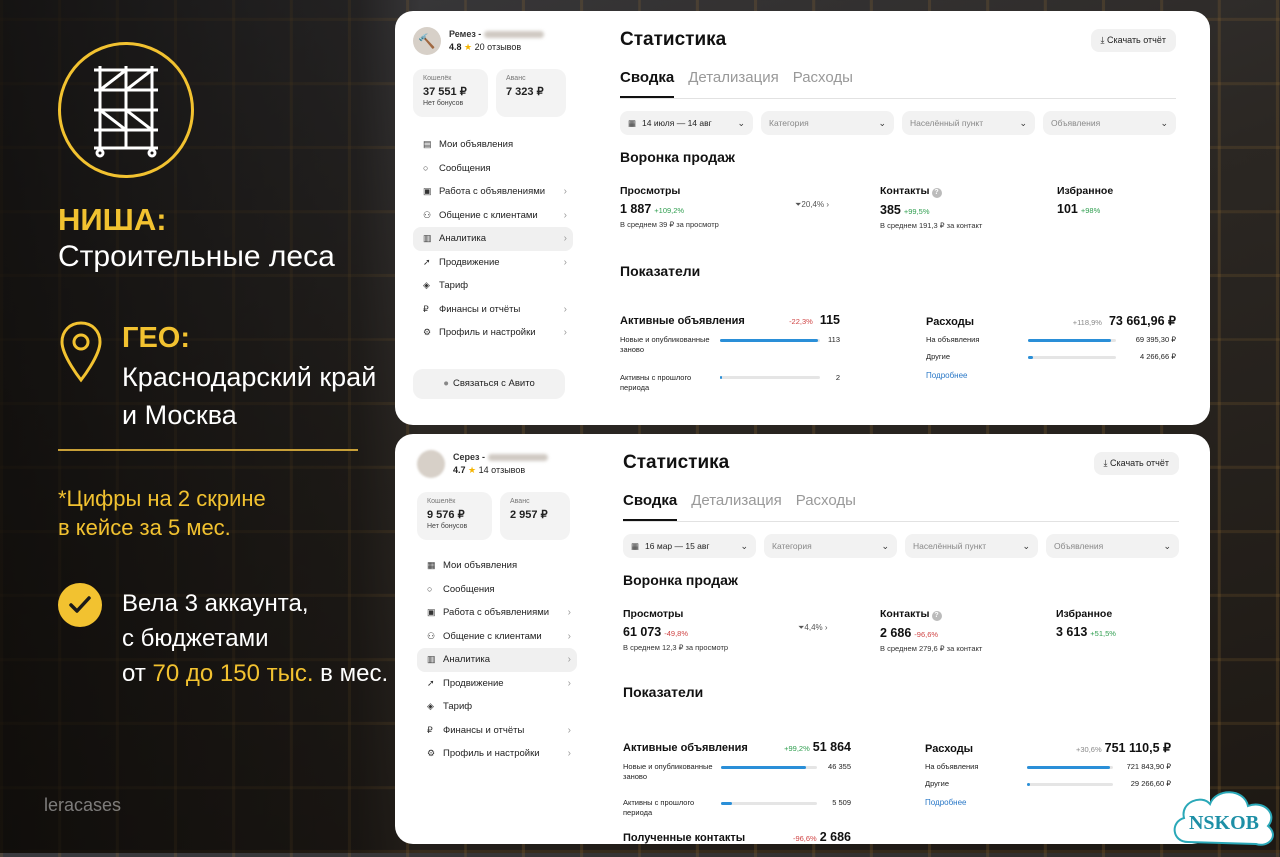 This screenshot has height=857, width=1280. What do you see at coordinates (636, 209) in the screenshot?
I see `views-value: 1 887` at bounding box center [636, 209].